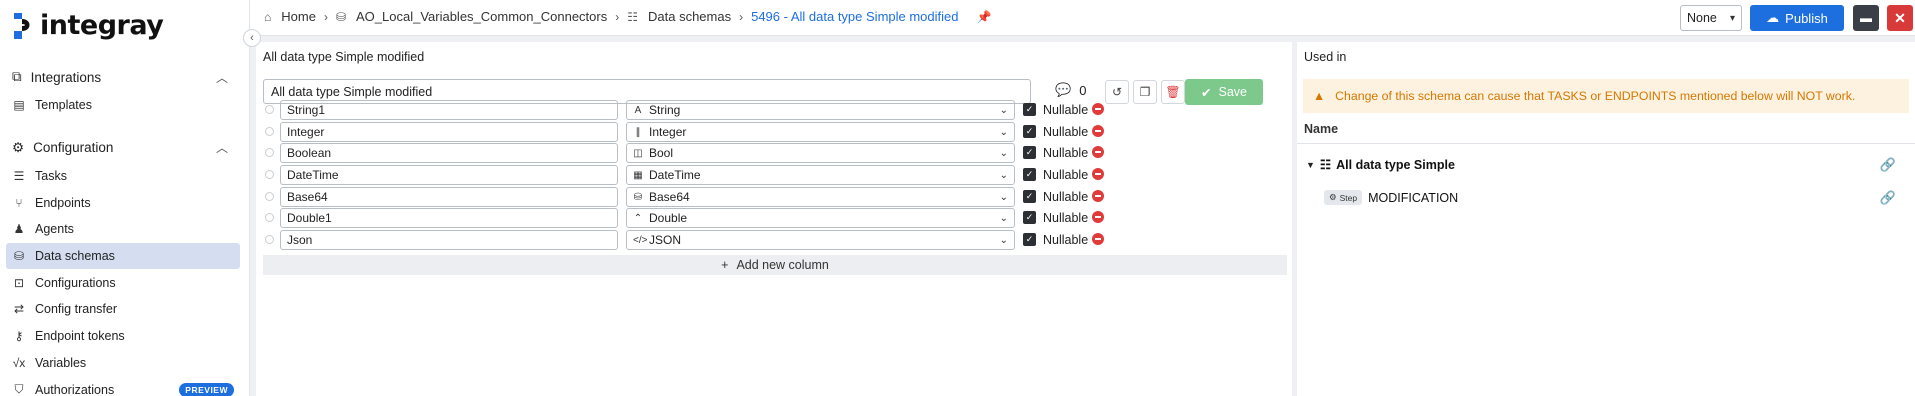 The image size is (1915, 396). I want to click on column-type-select: ∥ Integer ⌄, so click(820, 132).